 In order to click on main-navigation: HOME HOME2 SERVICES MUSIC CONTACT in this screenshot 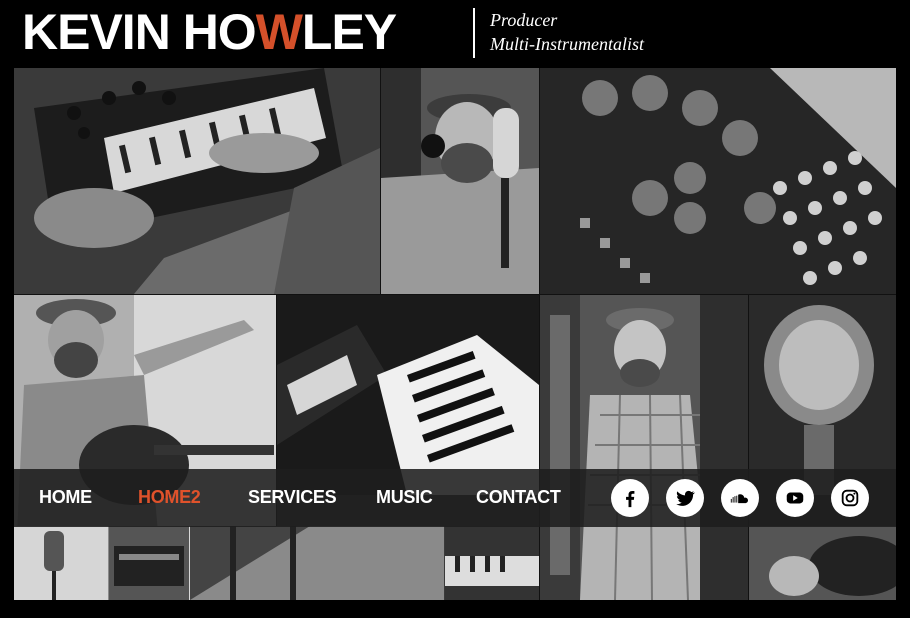, I will do `click(455, 498)`.